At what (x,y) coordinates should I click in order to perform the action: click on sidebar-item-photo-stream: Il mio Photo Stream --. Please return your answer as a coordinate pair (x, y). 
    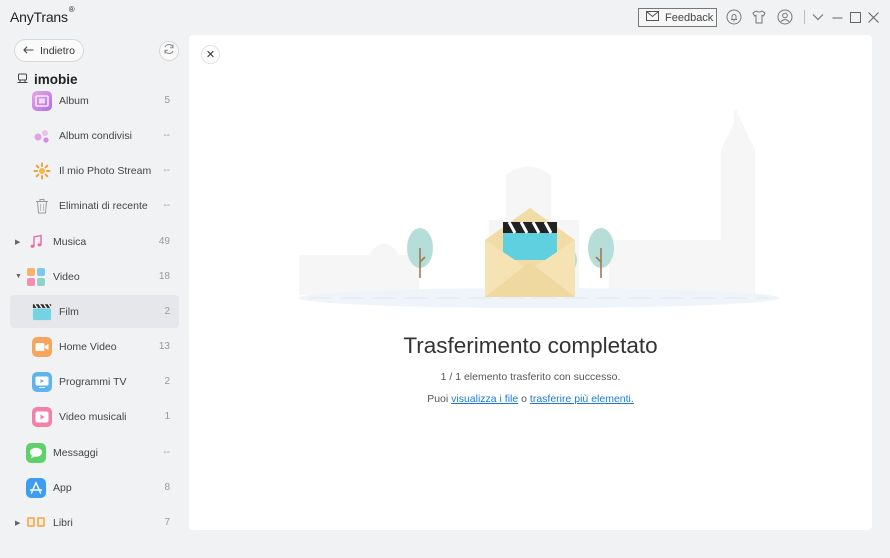
    Looking at the image, I should click on (94, 170).